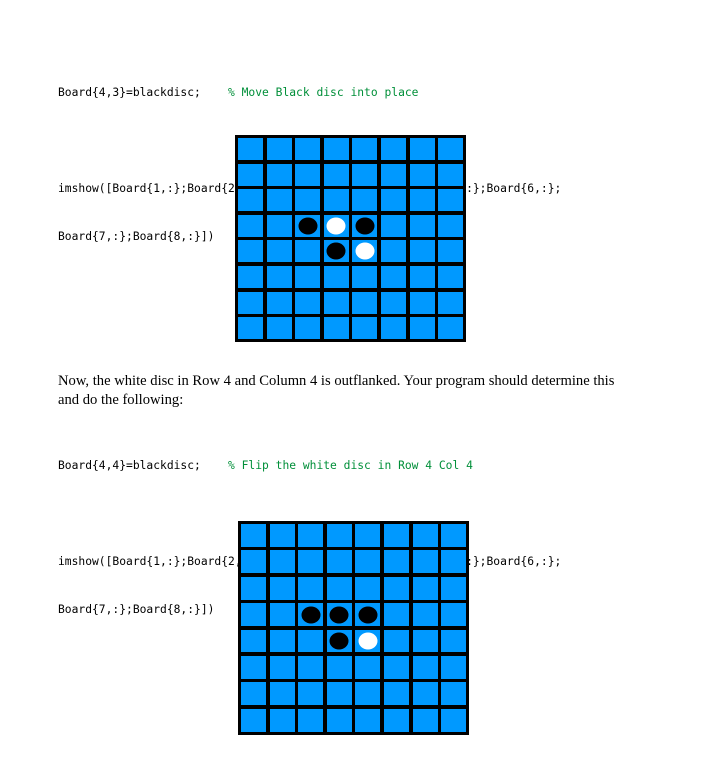 The width and height of the screenshot is (706, 767). What do you see at coordinates (351, 239) in the screenshot?
I see `othello-board-first` at bounding box center [351, 239].